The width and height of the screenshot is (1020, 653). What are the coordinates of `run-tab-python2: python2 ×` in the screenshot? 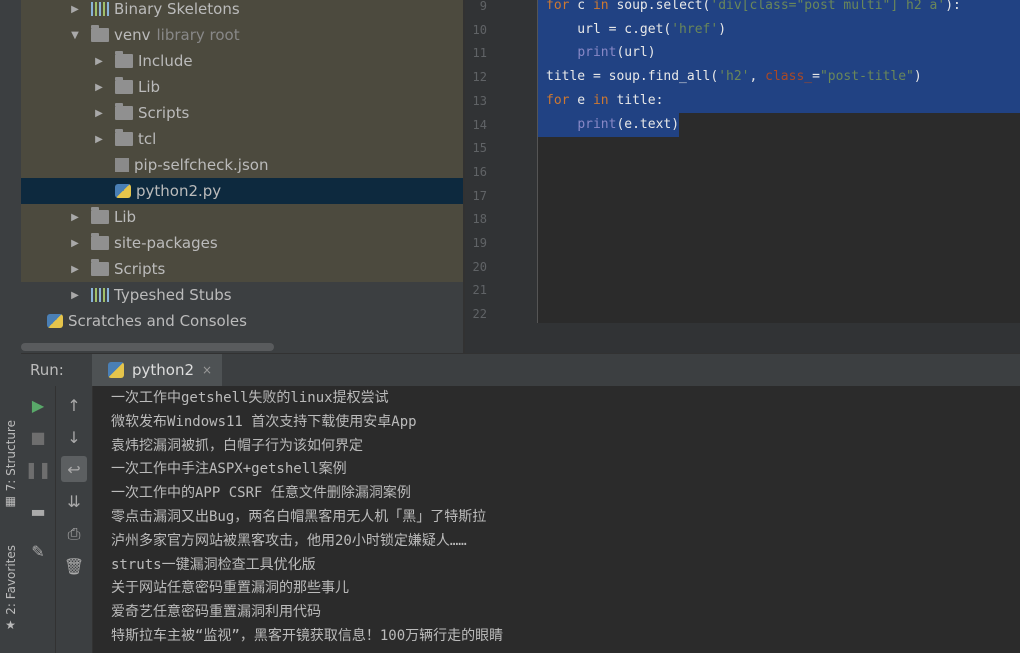 It's located at (157, 370).